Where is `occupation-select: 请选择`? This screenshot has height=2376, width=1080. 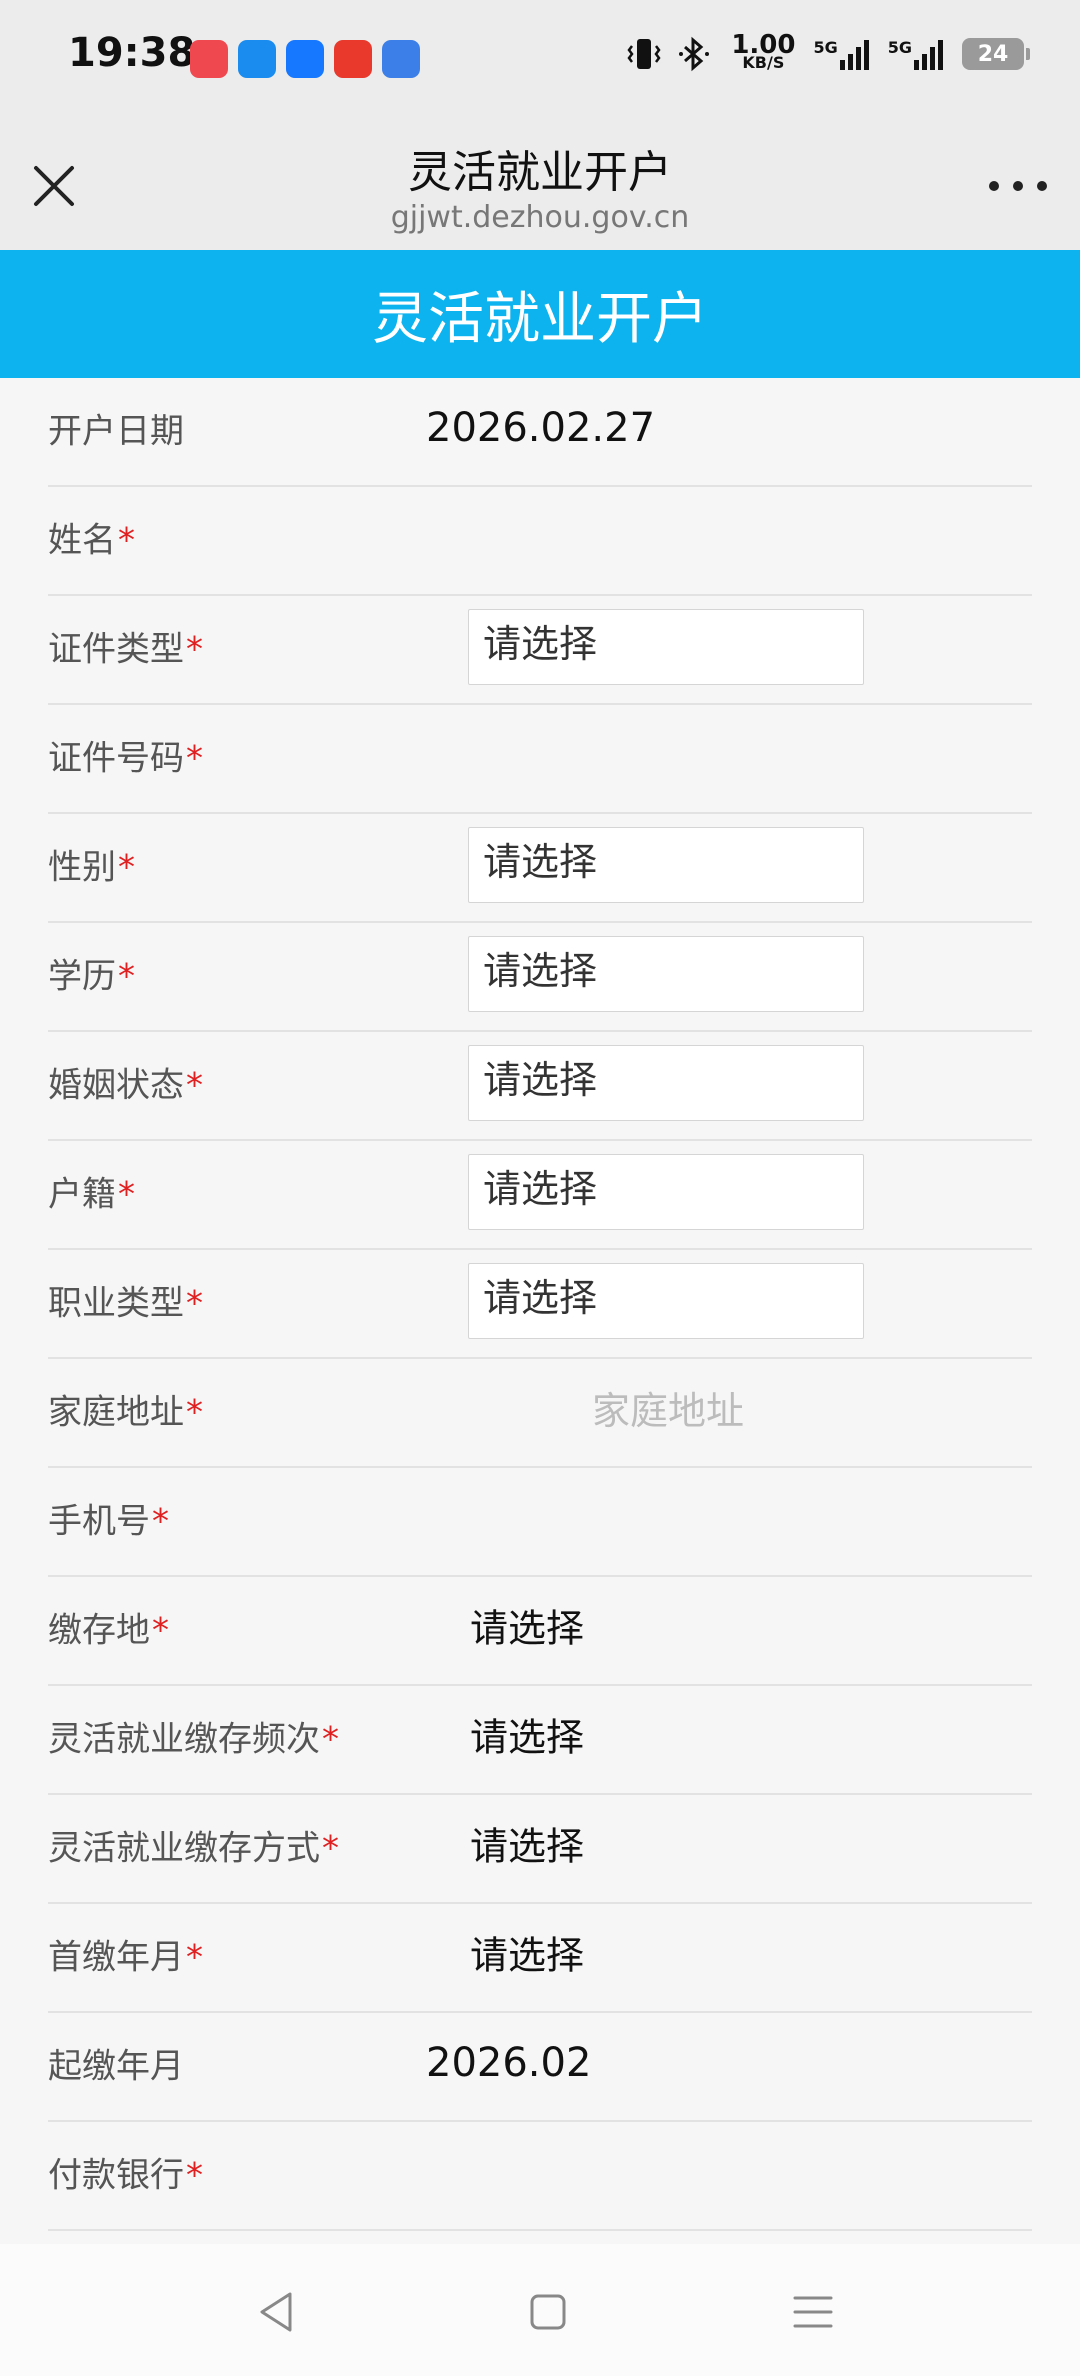
occupation-select: 请选择 is located at coordinates (666, 1301).